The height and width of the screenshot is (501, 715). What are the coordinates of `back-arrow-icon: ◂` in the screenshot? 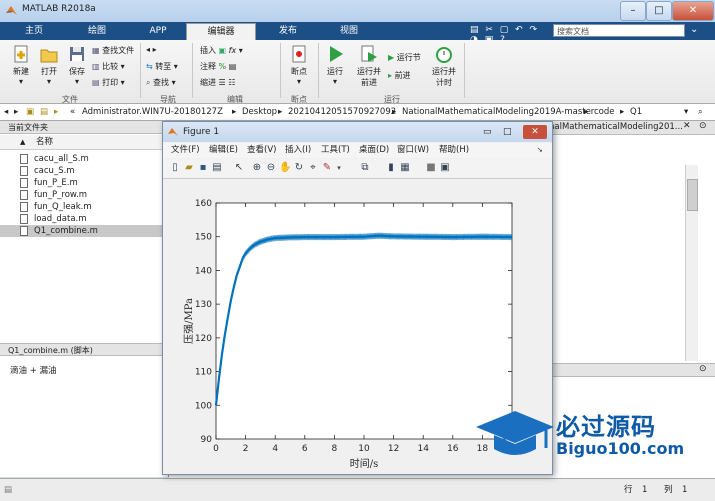 It's located at (6, 112).